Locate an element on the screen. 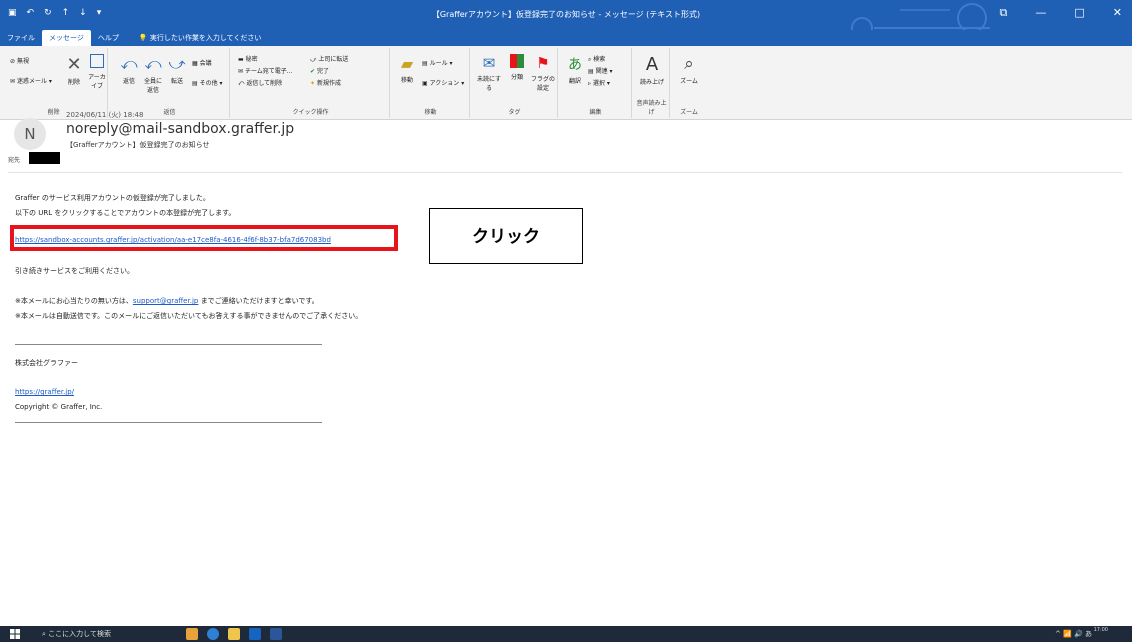 The image size is (1132, 642). read-aloud-icon: A is located at coordinates (652, 64).